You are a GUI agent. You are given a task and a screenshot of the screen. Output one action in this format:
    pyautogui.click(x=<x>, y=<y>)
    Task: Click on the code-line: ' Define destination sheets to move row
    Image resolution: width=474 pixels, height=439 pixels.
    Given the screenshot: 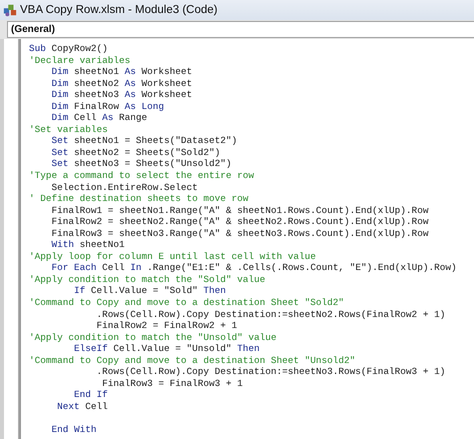 What is the action you would take?
    pyautogui.click(x=139, y=199)
    